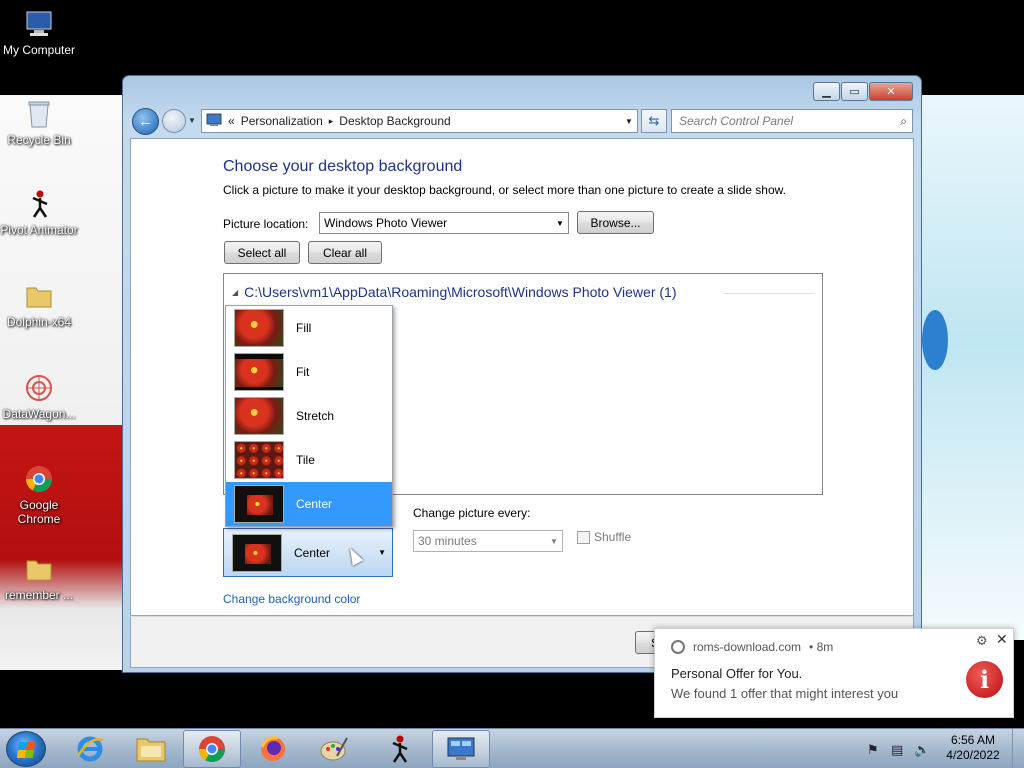 This screenshot has height=768, width=1024. What do you see at coordinates (39, 50) in the screenshot?
I see `desktop-icon-label: My Computer` at bounding box center [39, 50].